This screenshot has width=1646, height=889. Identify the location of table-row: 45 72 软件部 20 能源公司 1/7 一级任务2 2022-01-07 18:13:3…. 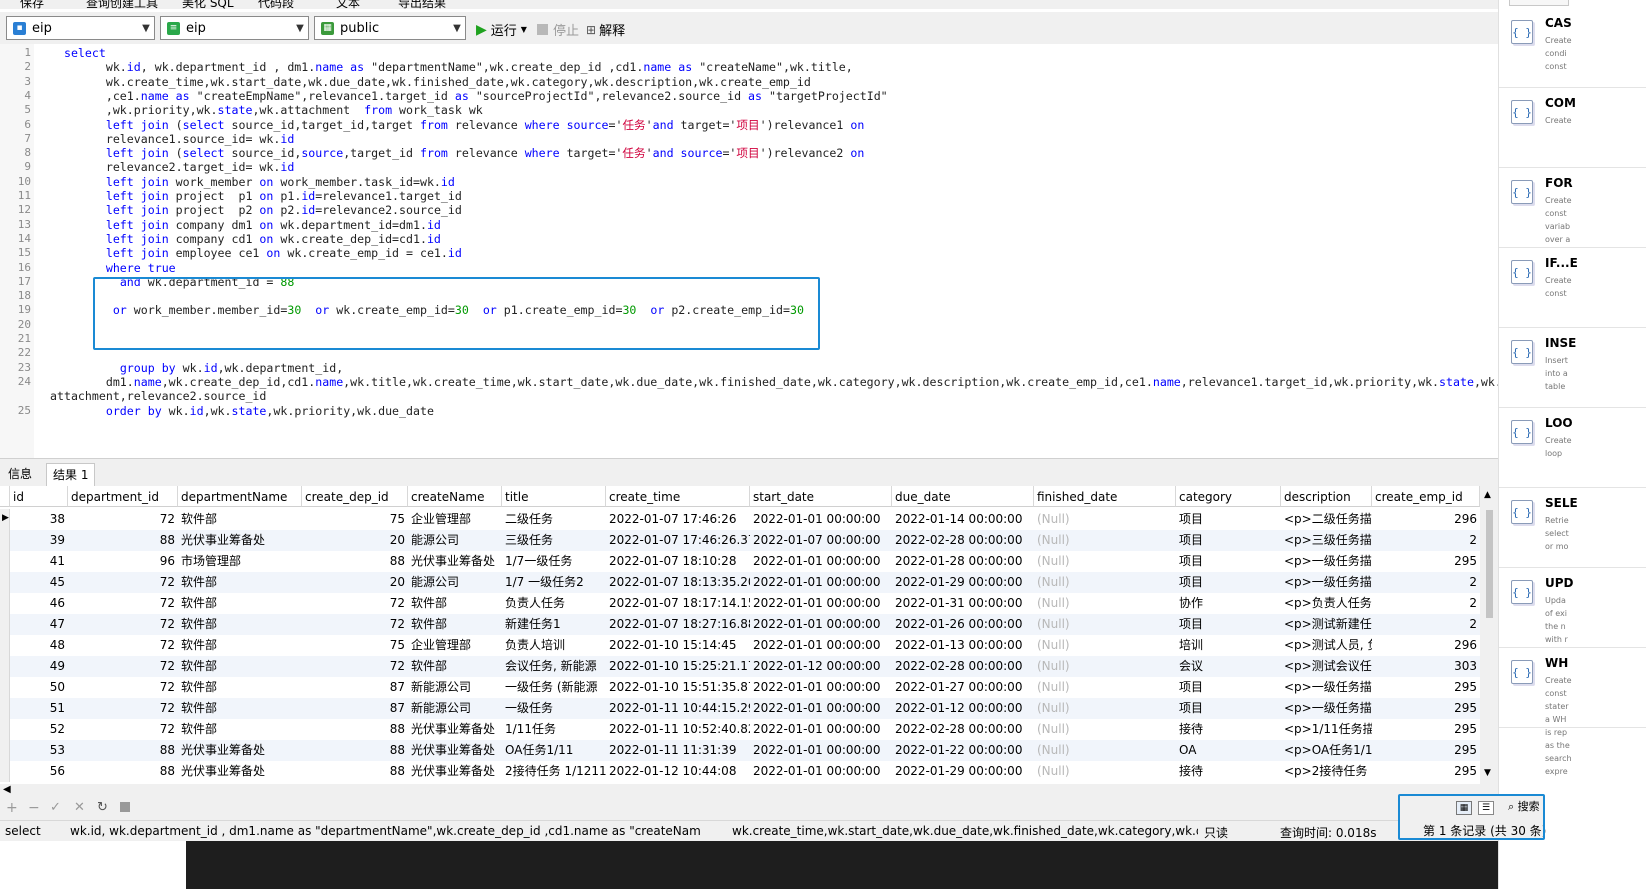
(740, 582).